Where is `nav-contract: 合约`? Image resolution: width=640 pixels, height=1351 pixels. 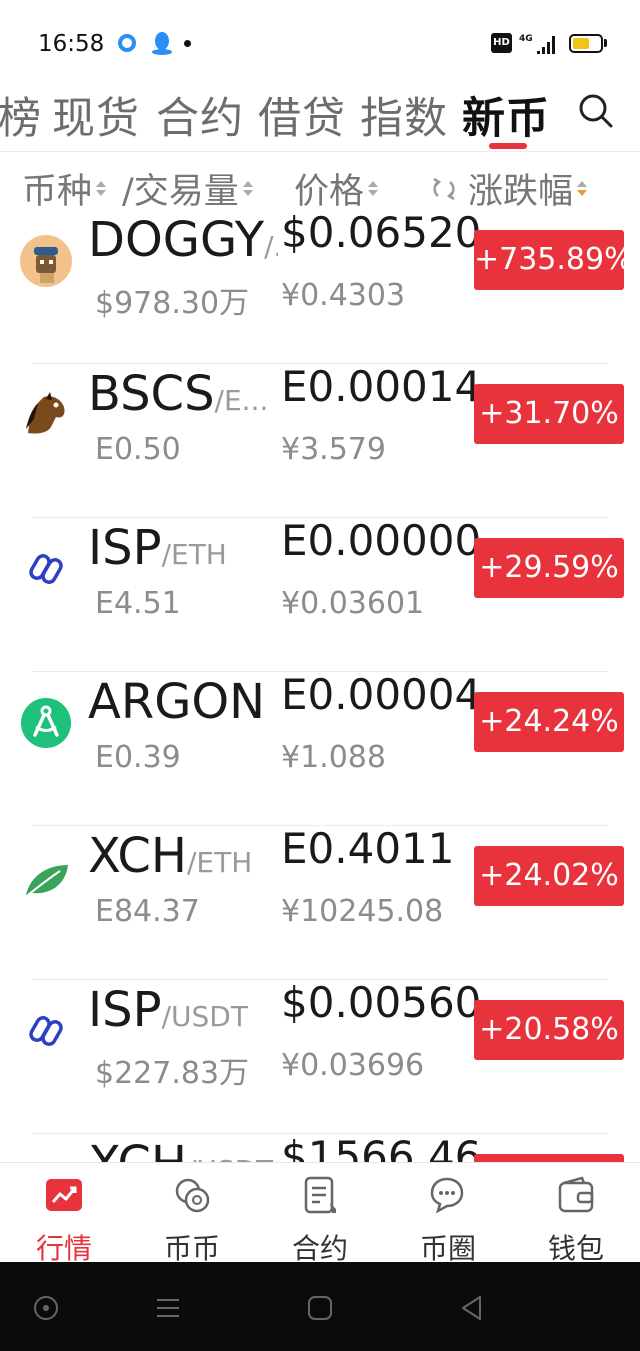 nav-contract: 合约 is located at coordinates (320, 1214).